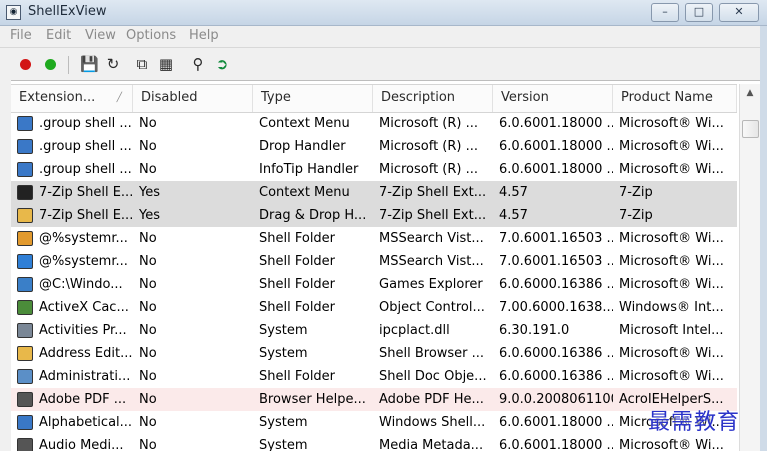 The image size is (767, 451). I want to click on menu-help: Help, so click(204, 35).